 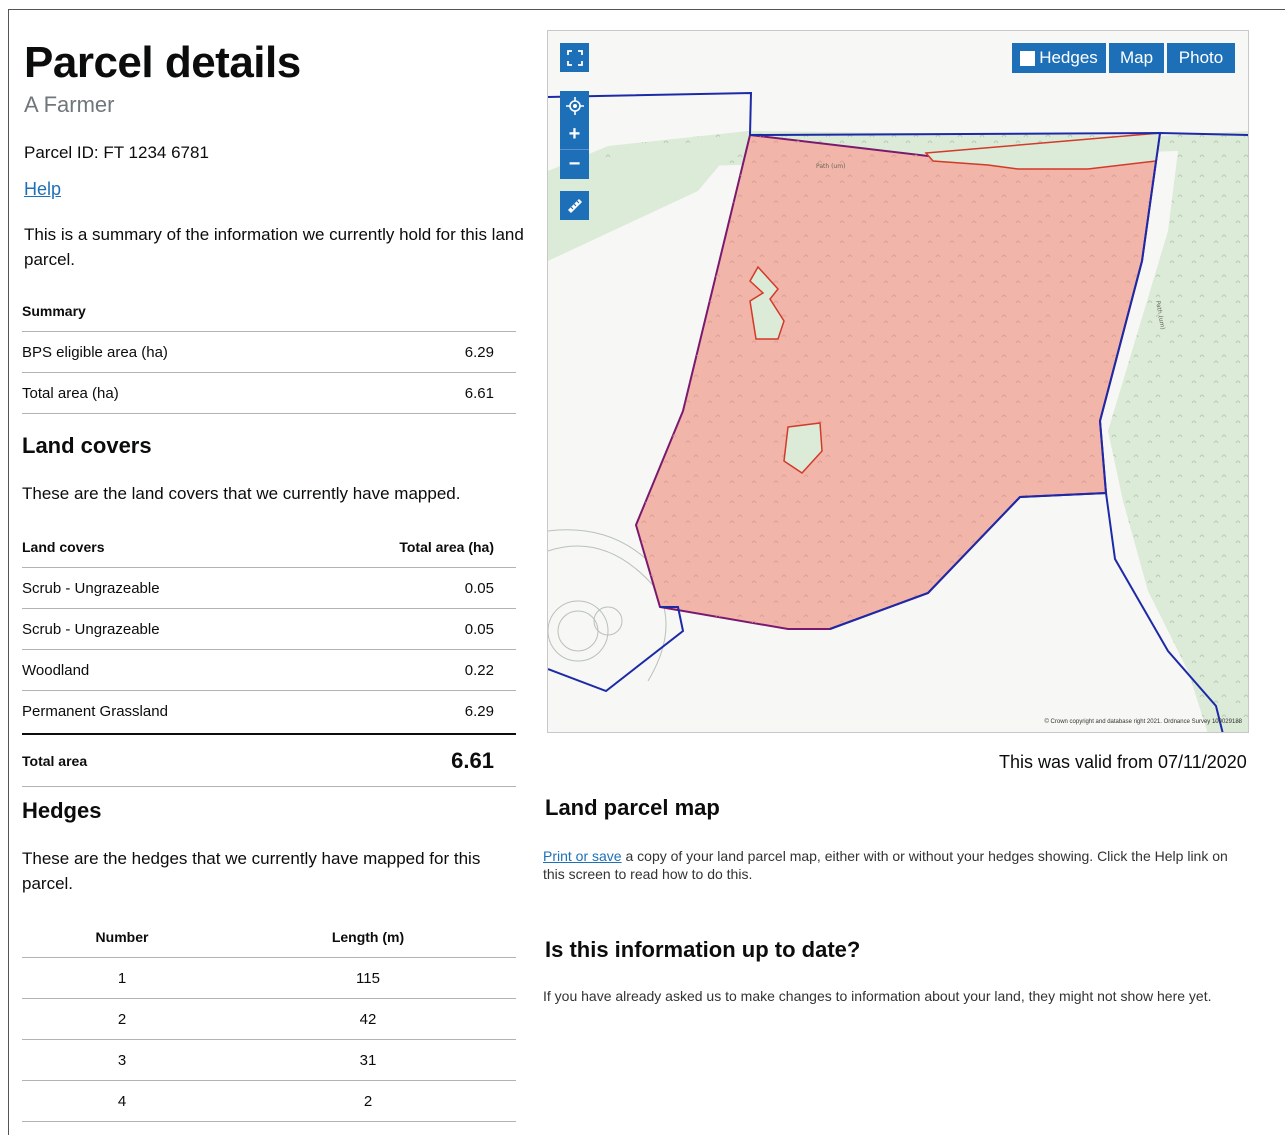 I want to click on hedges-checkbox, so click(x=1028, y=58).